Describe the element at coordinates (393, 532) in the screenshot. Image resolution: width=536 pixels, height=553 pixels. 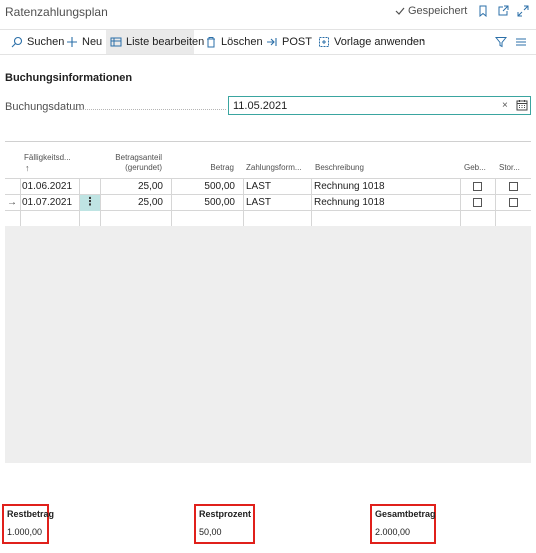
I see `total-amount-value: 2.000,00` at that location.